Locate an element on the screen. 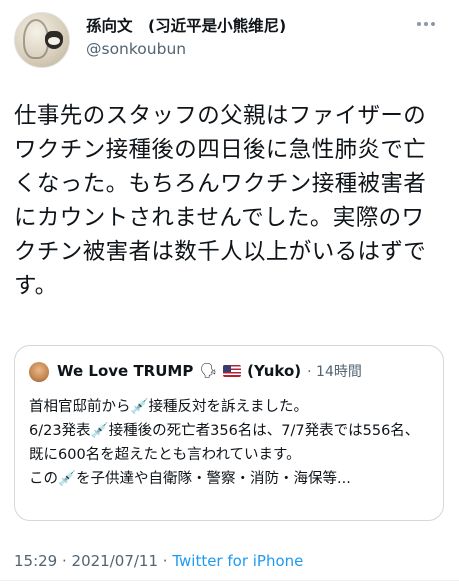 This screenshot has width=459, height=585. divider is located at coordinates (229, 580).